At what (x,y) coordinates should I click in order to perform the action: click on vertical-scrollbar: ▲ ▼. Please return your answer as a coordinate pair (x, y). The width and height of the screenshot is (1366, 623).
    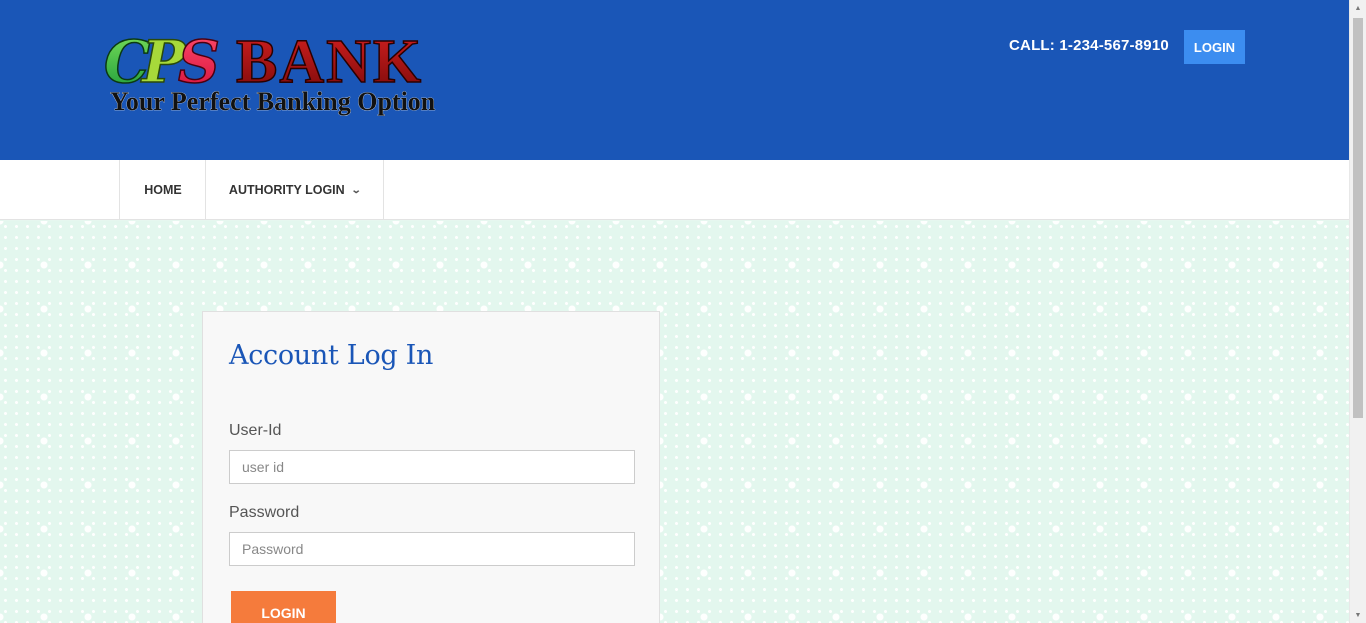
    Looking at the image, I should click on (1357, 311).